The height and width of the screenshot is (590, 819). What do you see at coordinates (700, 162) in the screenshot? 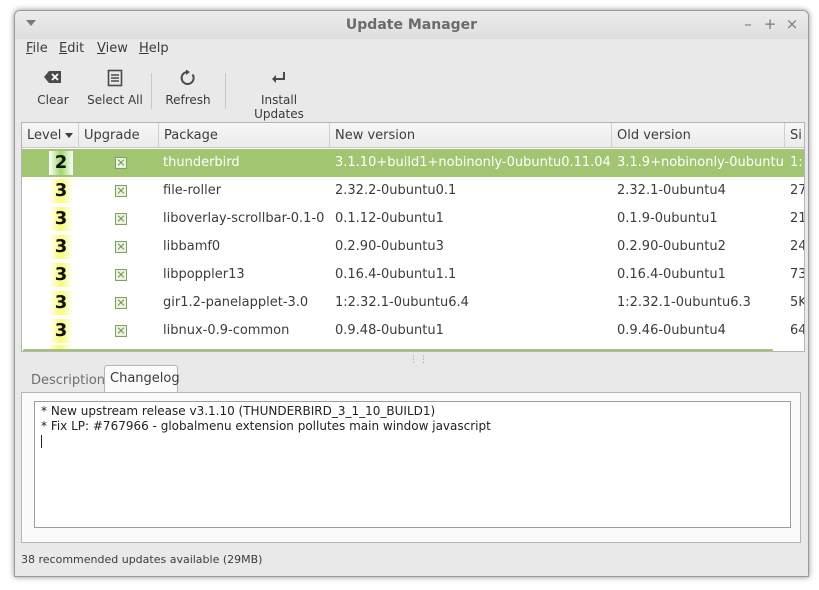
I see `old-version-cell: 3.1.9+nobinonly-0ubuntu4` at bounding box center [700, 162].